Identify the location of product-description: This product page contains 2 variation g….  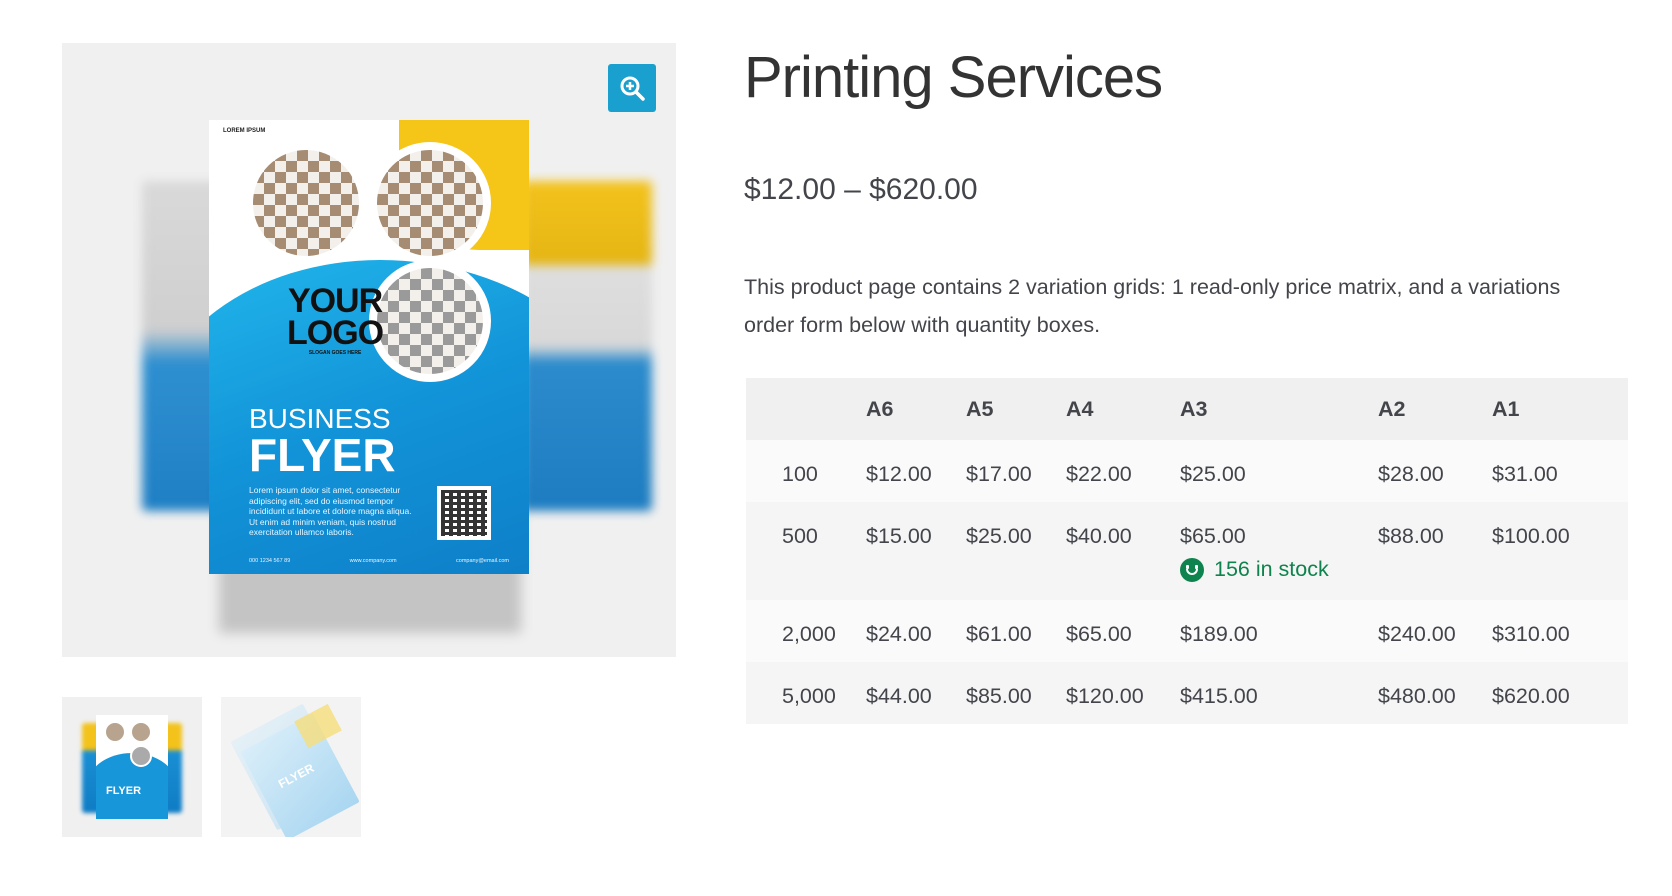
(1152, 306).